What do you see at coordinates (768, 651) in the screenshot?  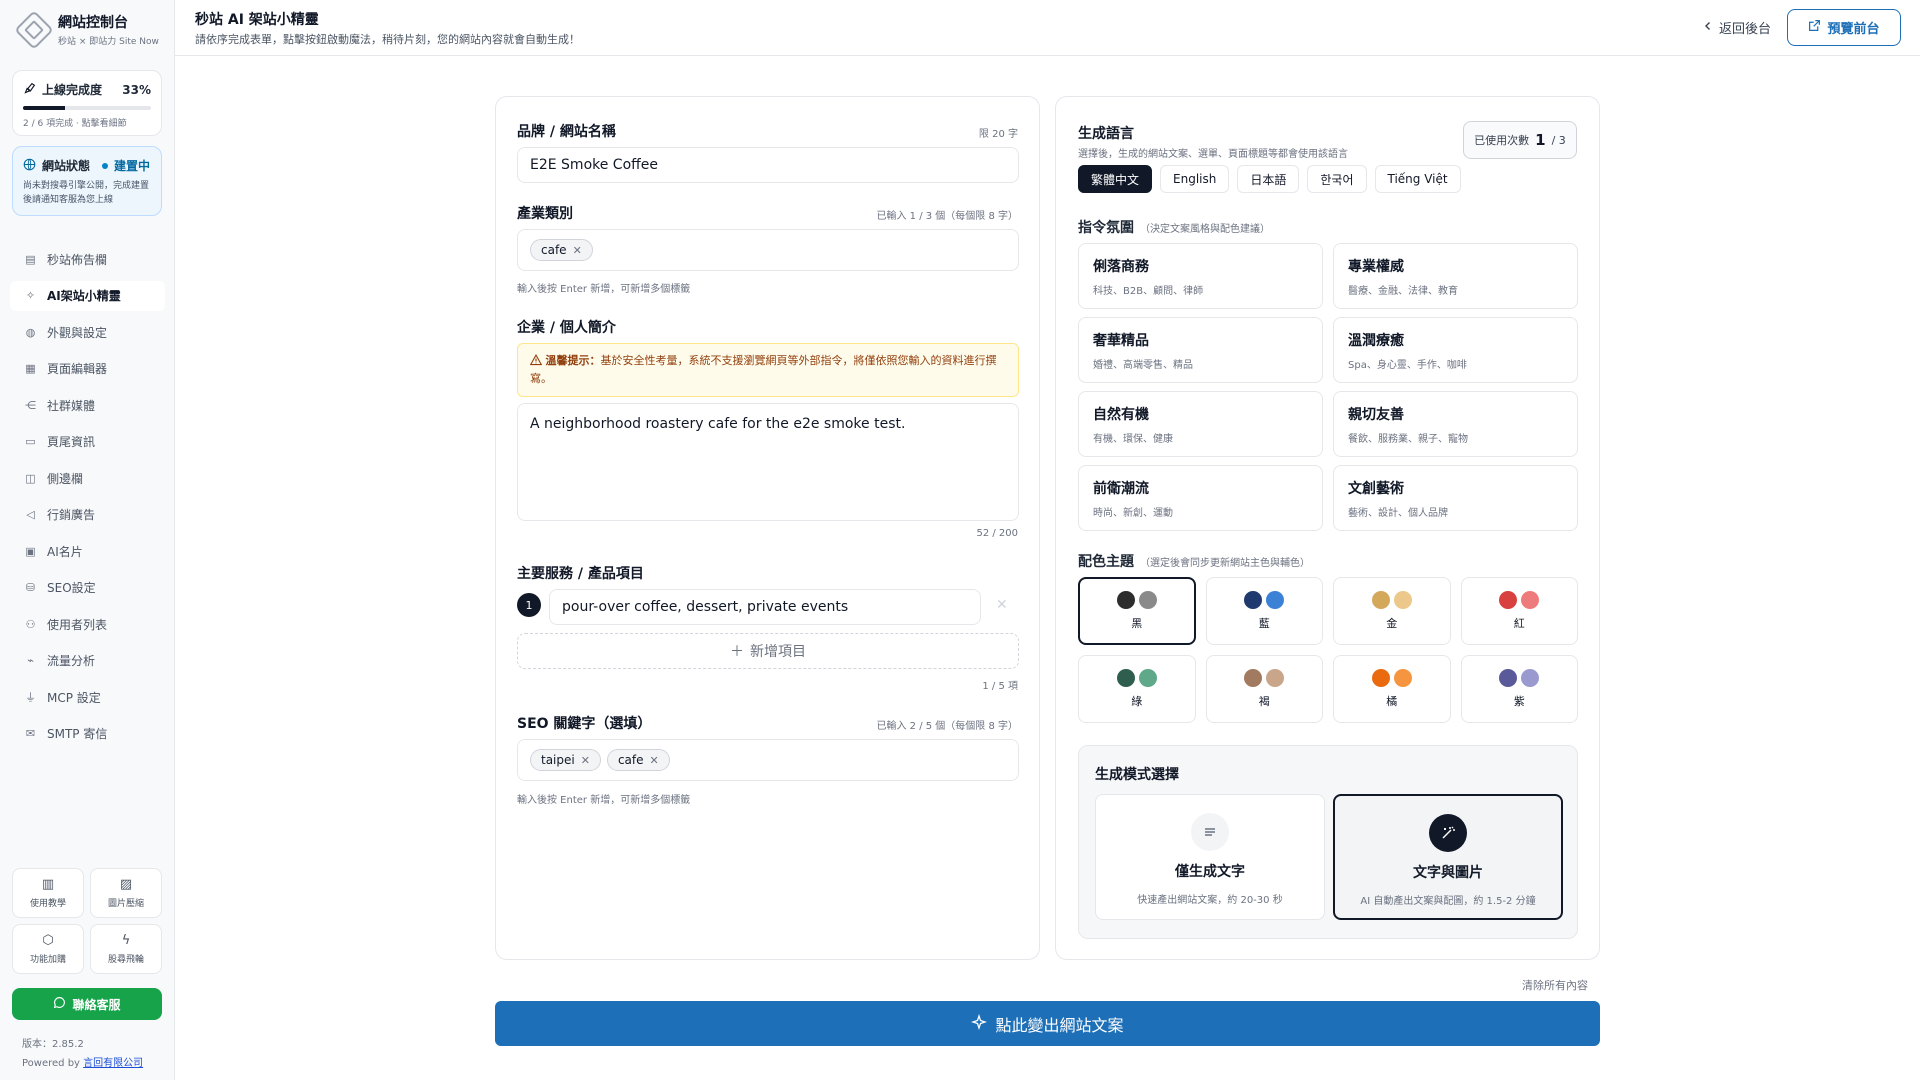 I see `add-service-item-button: ＋ 新增項目` at bounding box center [768, 651].